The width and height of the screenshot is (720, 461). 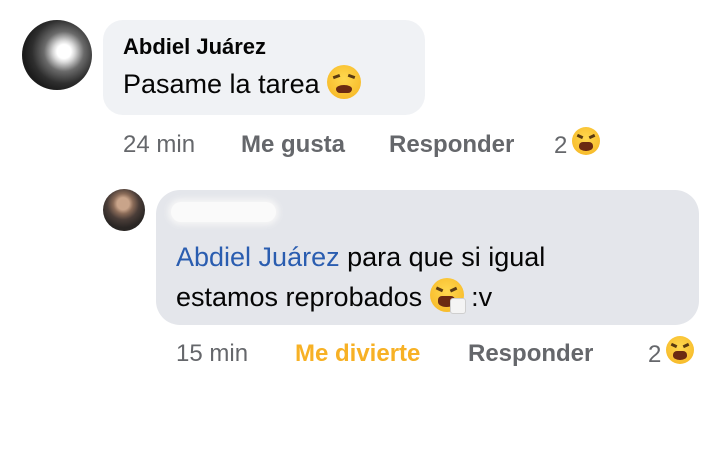 I want to click on reply-text-part2: estamos reprobados, so click(x=299, y=297).